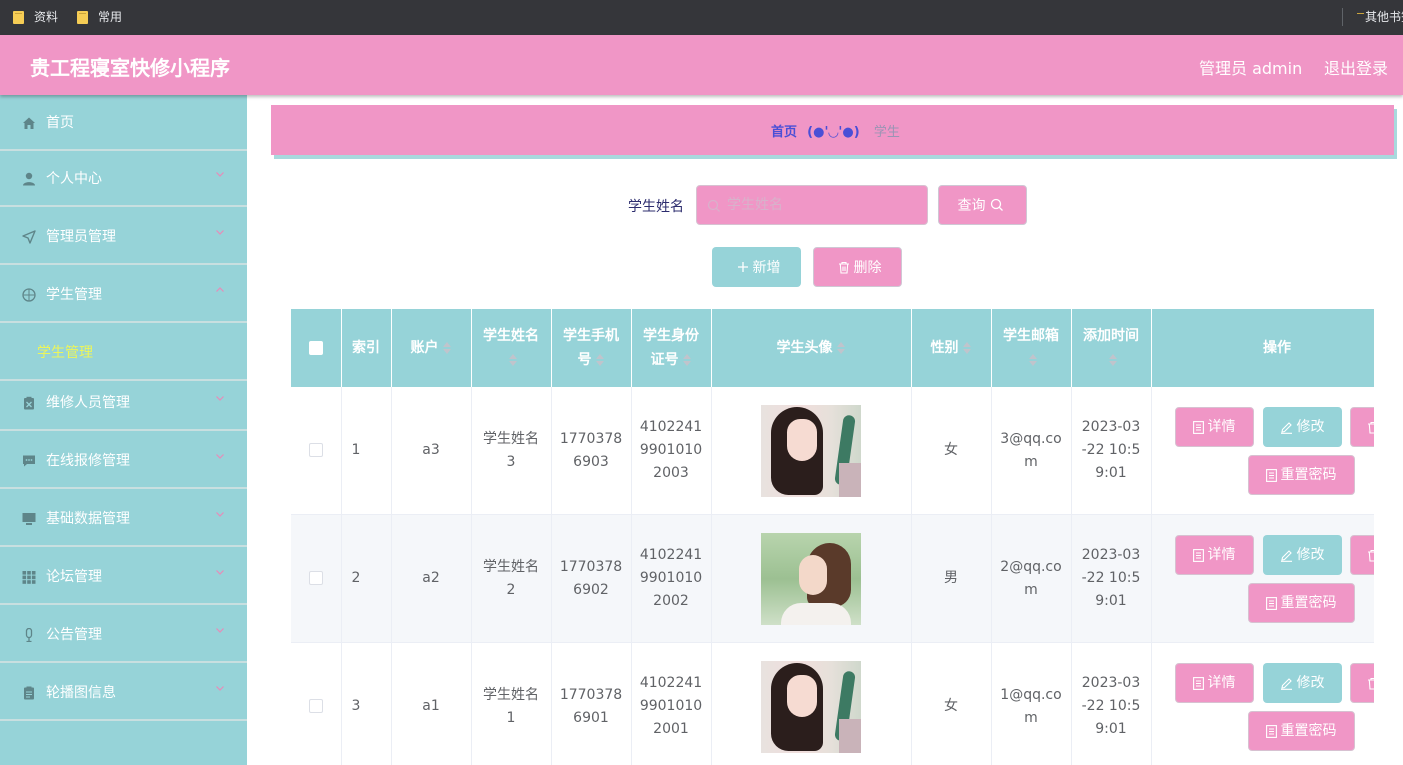 The image size is (1403, 765). What do you see at coordinates (123, 519) in the screenshot?
I see `sidebar-item-basic-data: 基础数据管理` at bounding box center [123, 519].